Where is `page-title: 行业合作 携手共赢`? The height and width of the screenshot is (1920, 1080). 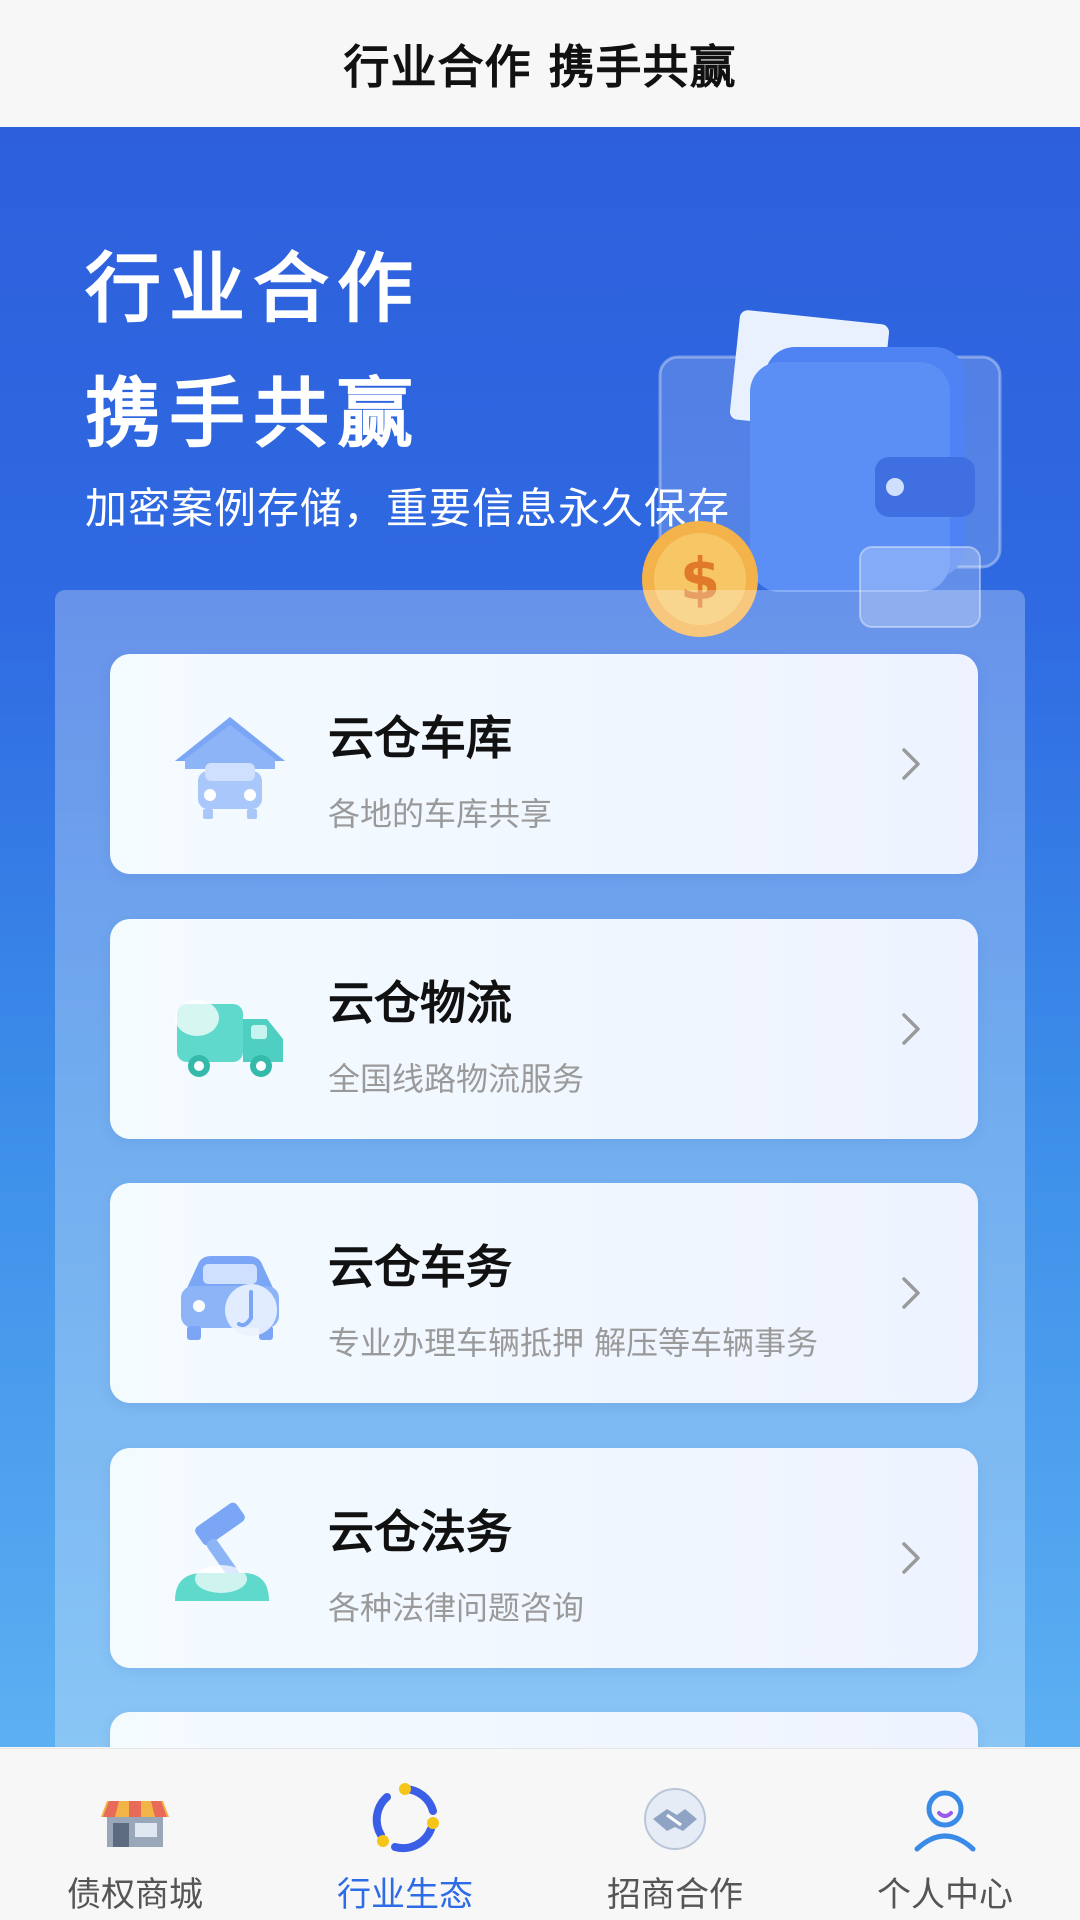 page-title: 行业合作 携手共赢 is located at coordinates (540, 66).